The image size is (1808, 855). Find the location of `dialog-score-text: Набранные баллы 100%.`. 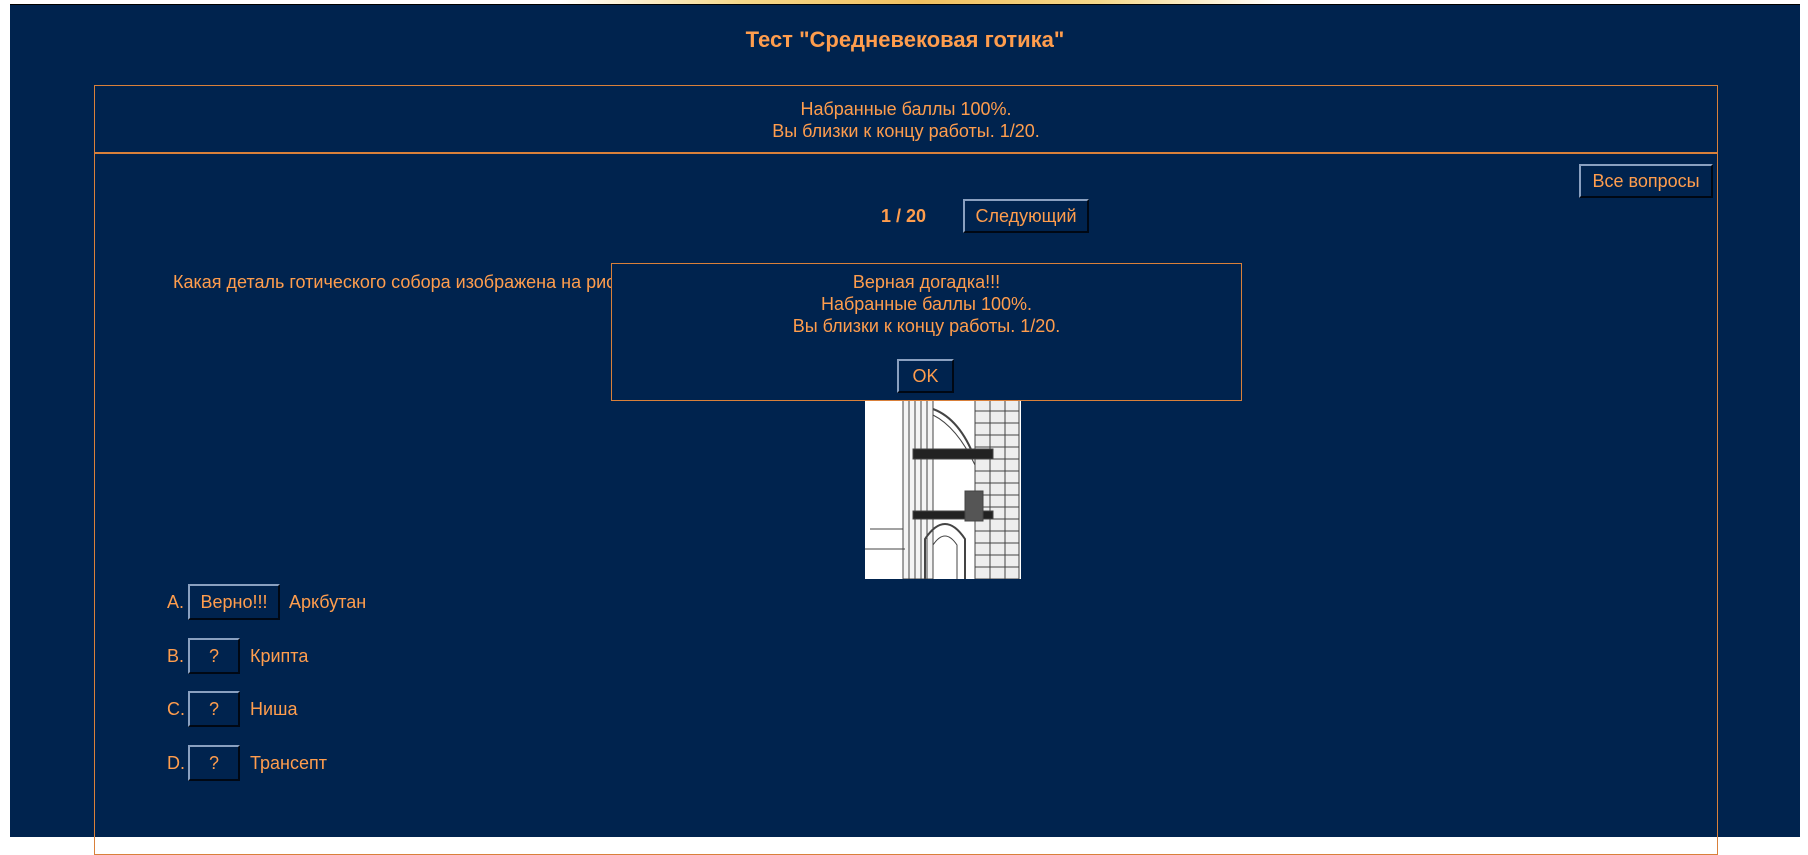

dialog-score-text: Набранные баллы 100%. is located at coordinates (926, 304).